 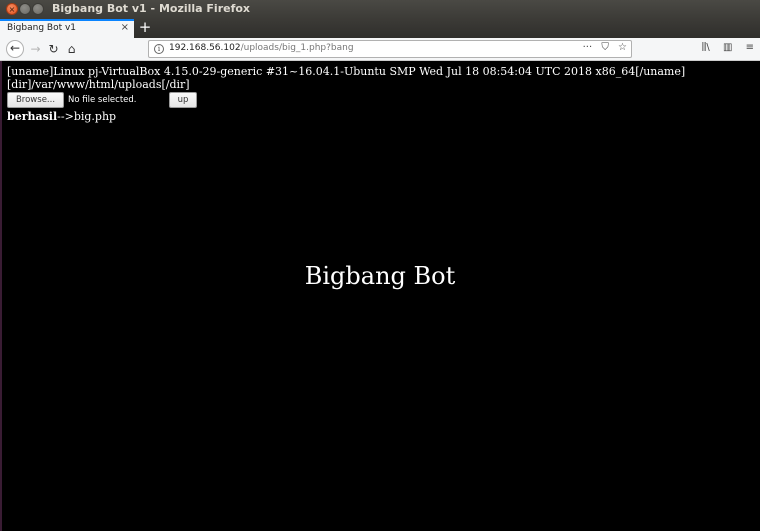 I want to click on tab-label: Bigbang Bot v1, so click(x=42, y=28).